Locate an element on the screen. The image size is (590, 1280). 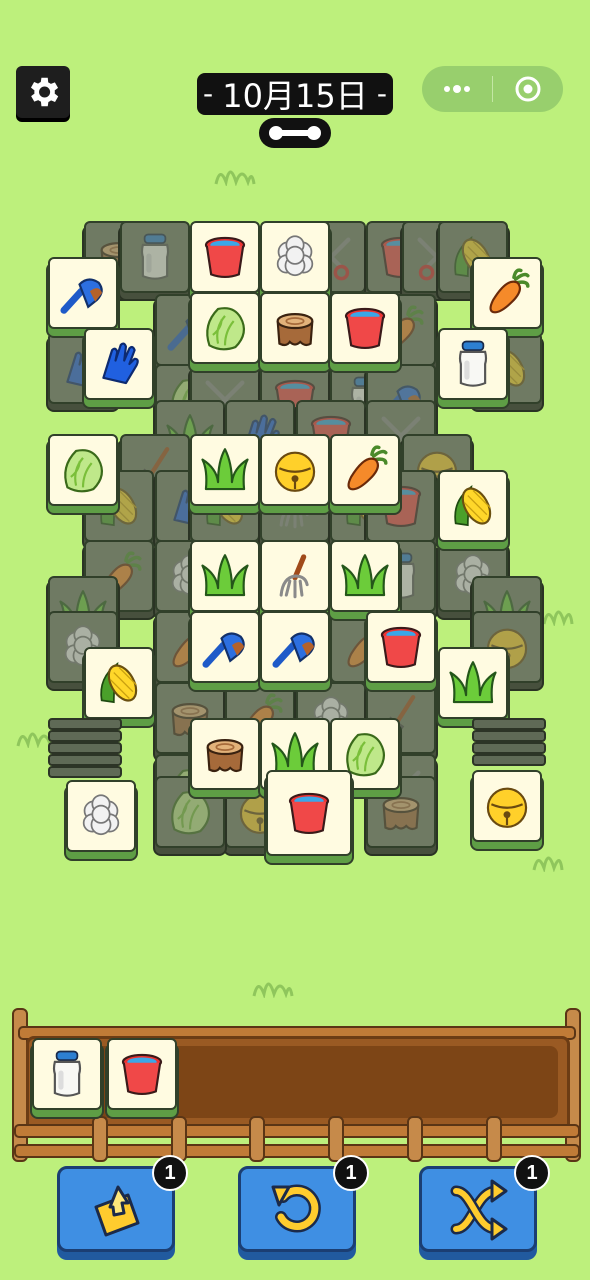
pop-out-tool-button: 1 is located at coordinates (122, 1203).